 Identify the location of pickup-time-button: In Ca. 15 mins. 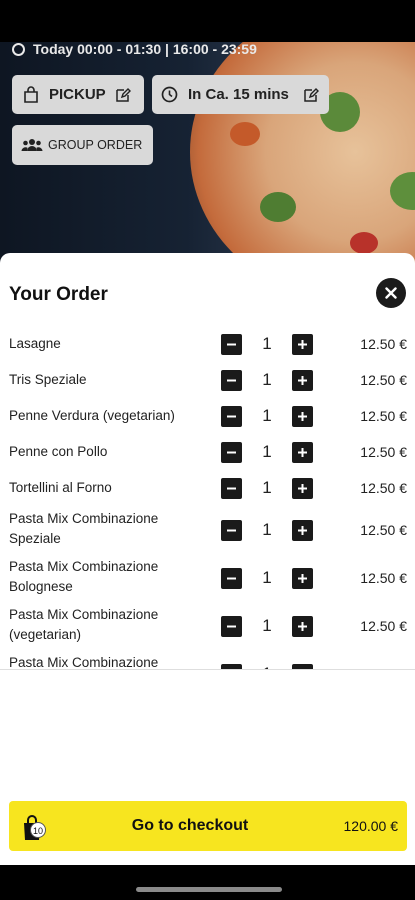
(240, 94).